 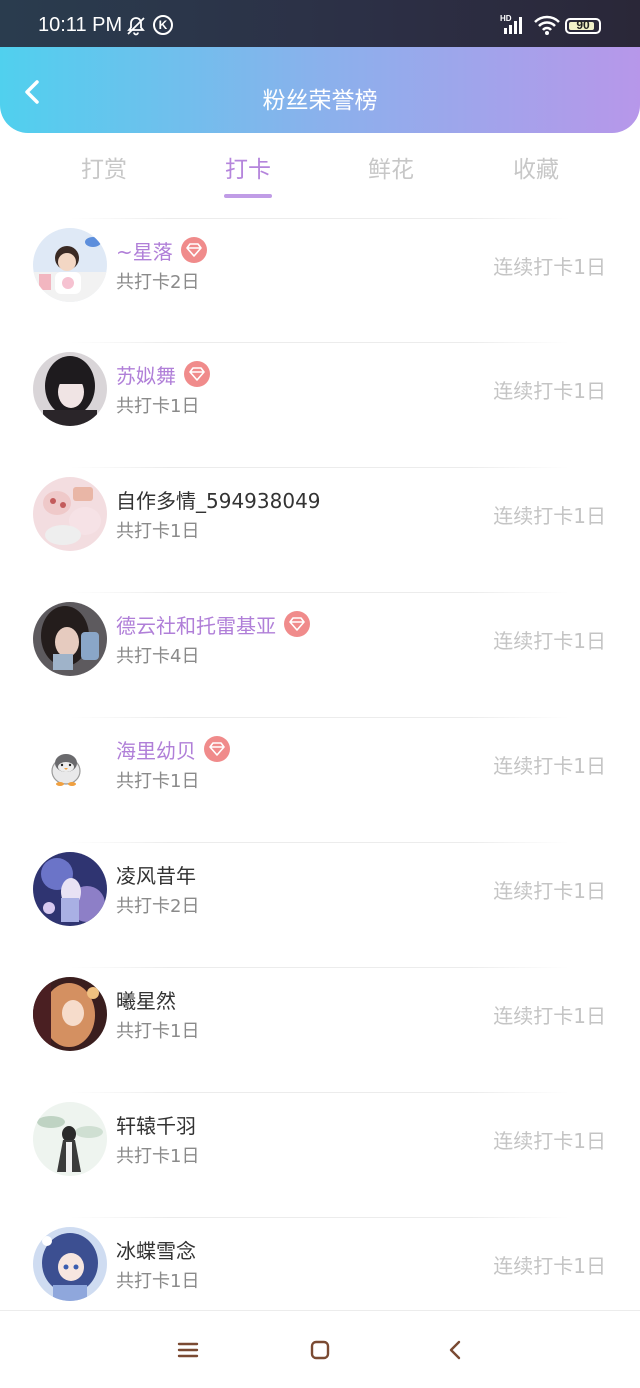 What do you see at coordinates (320, 654) in the screenshot?
I see `list-item: 德云社和托雷基亚 共打卡4日 连续打卡1日` at bounding box center [320, 654].